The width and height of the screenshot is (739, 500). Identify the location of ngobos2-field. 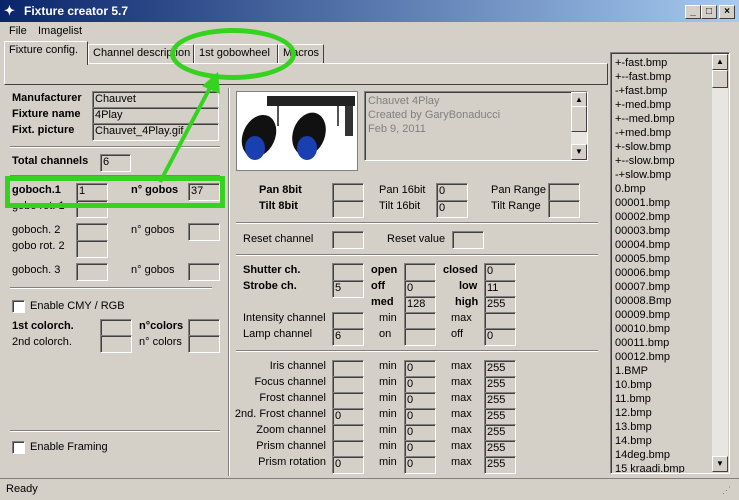
(204, 232).